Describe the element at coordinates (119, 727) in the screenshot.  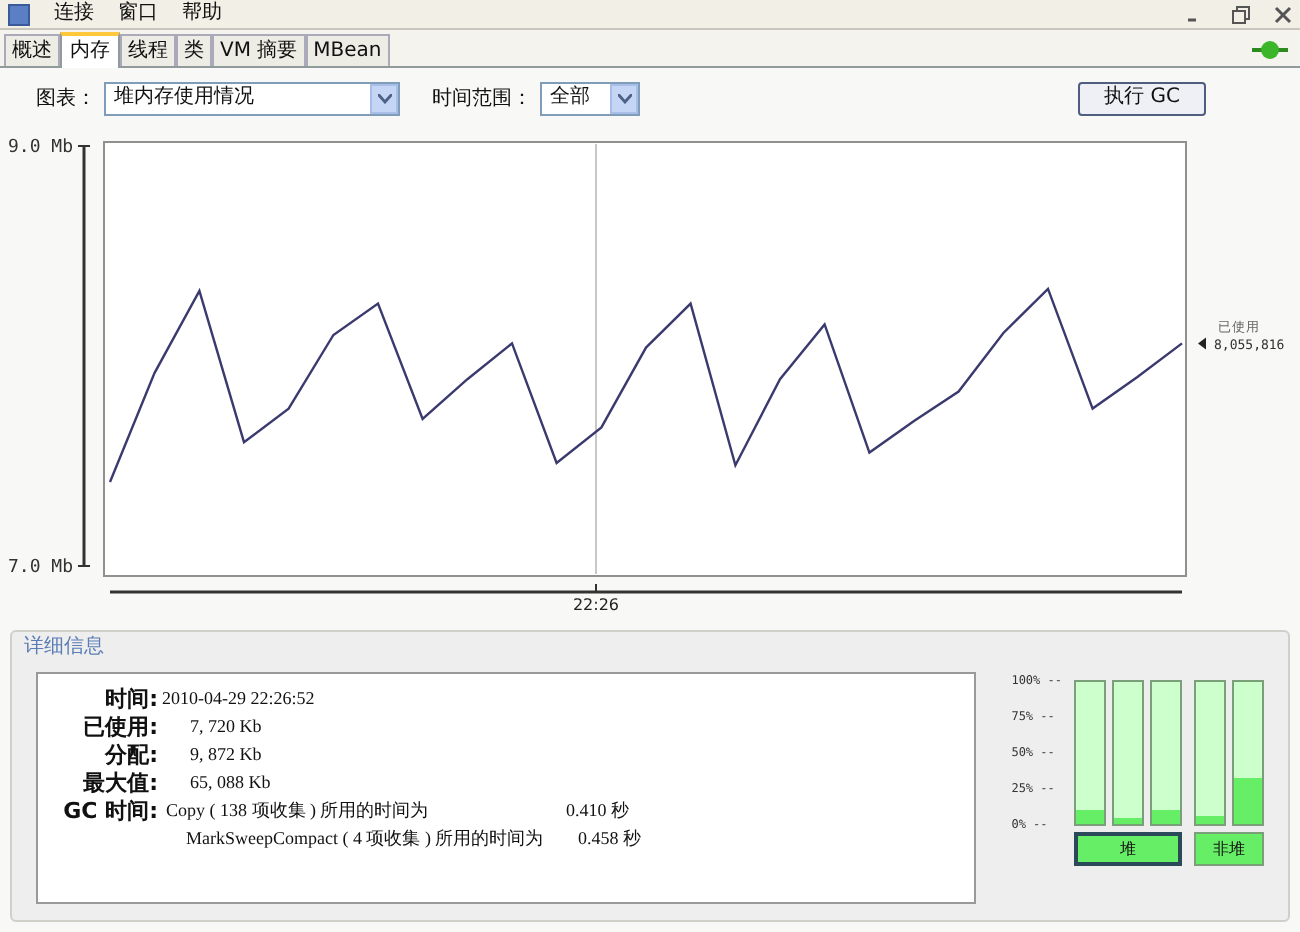
I see `detail-label: 已使用:` at that location.